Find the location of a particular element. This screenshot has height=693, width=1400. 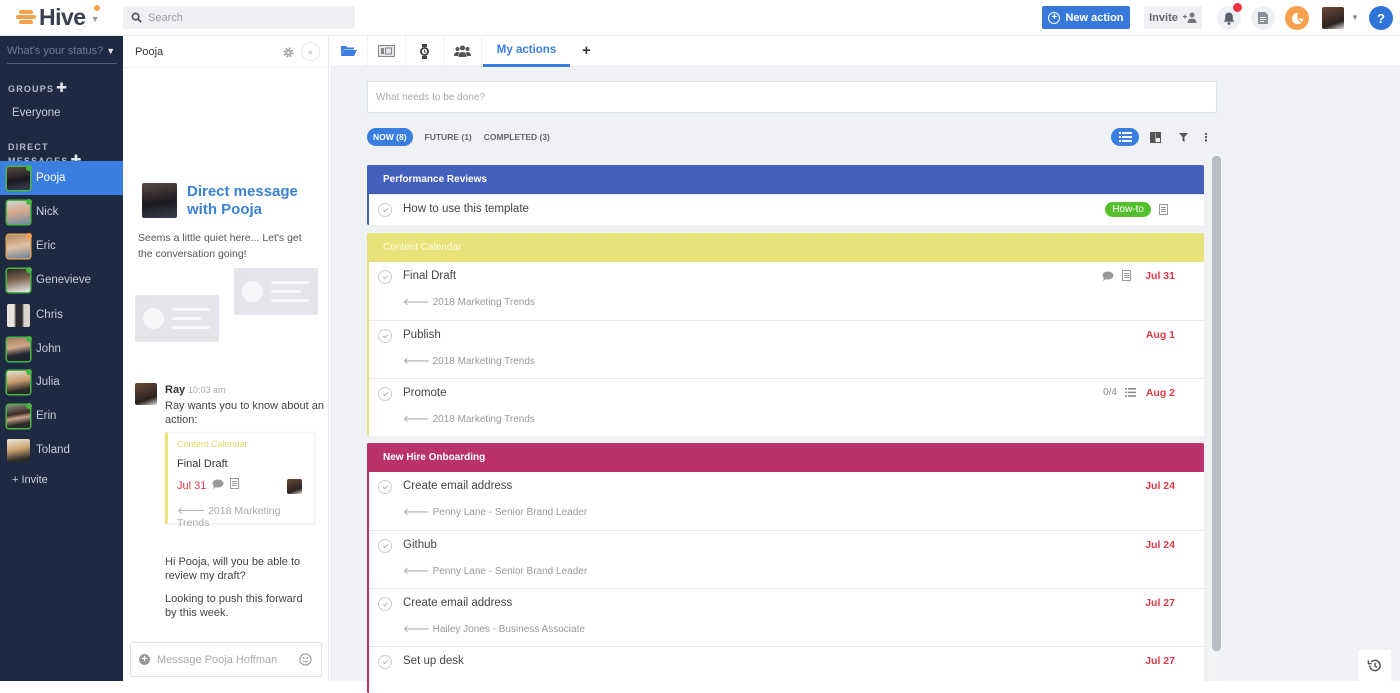

history-button is located at coordinates (1374, 665).